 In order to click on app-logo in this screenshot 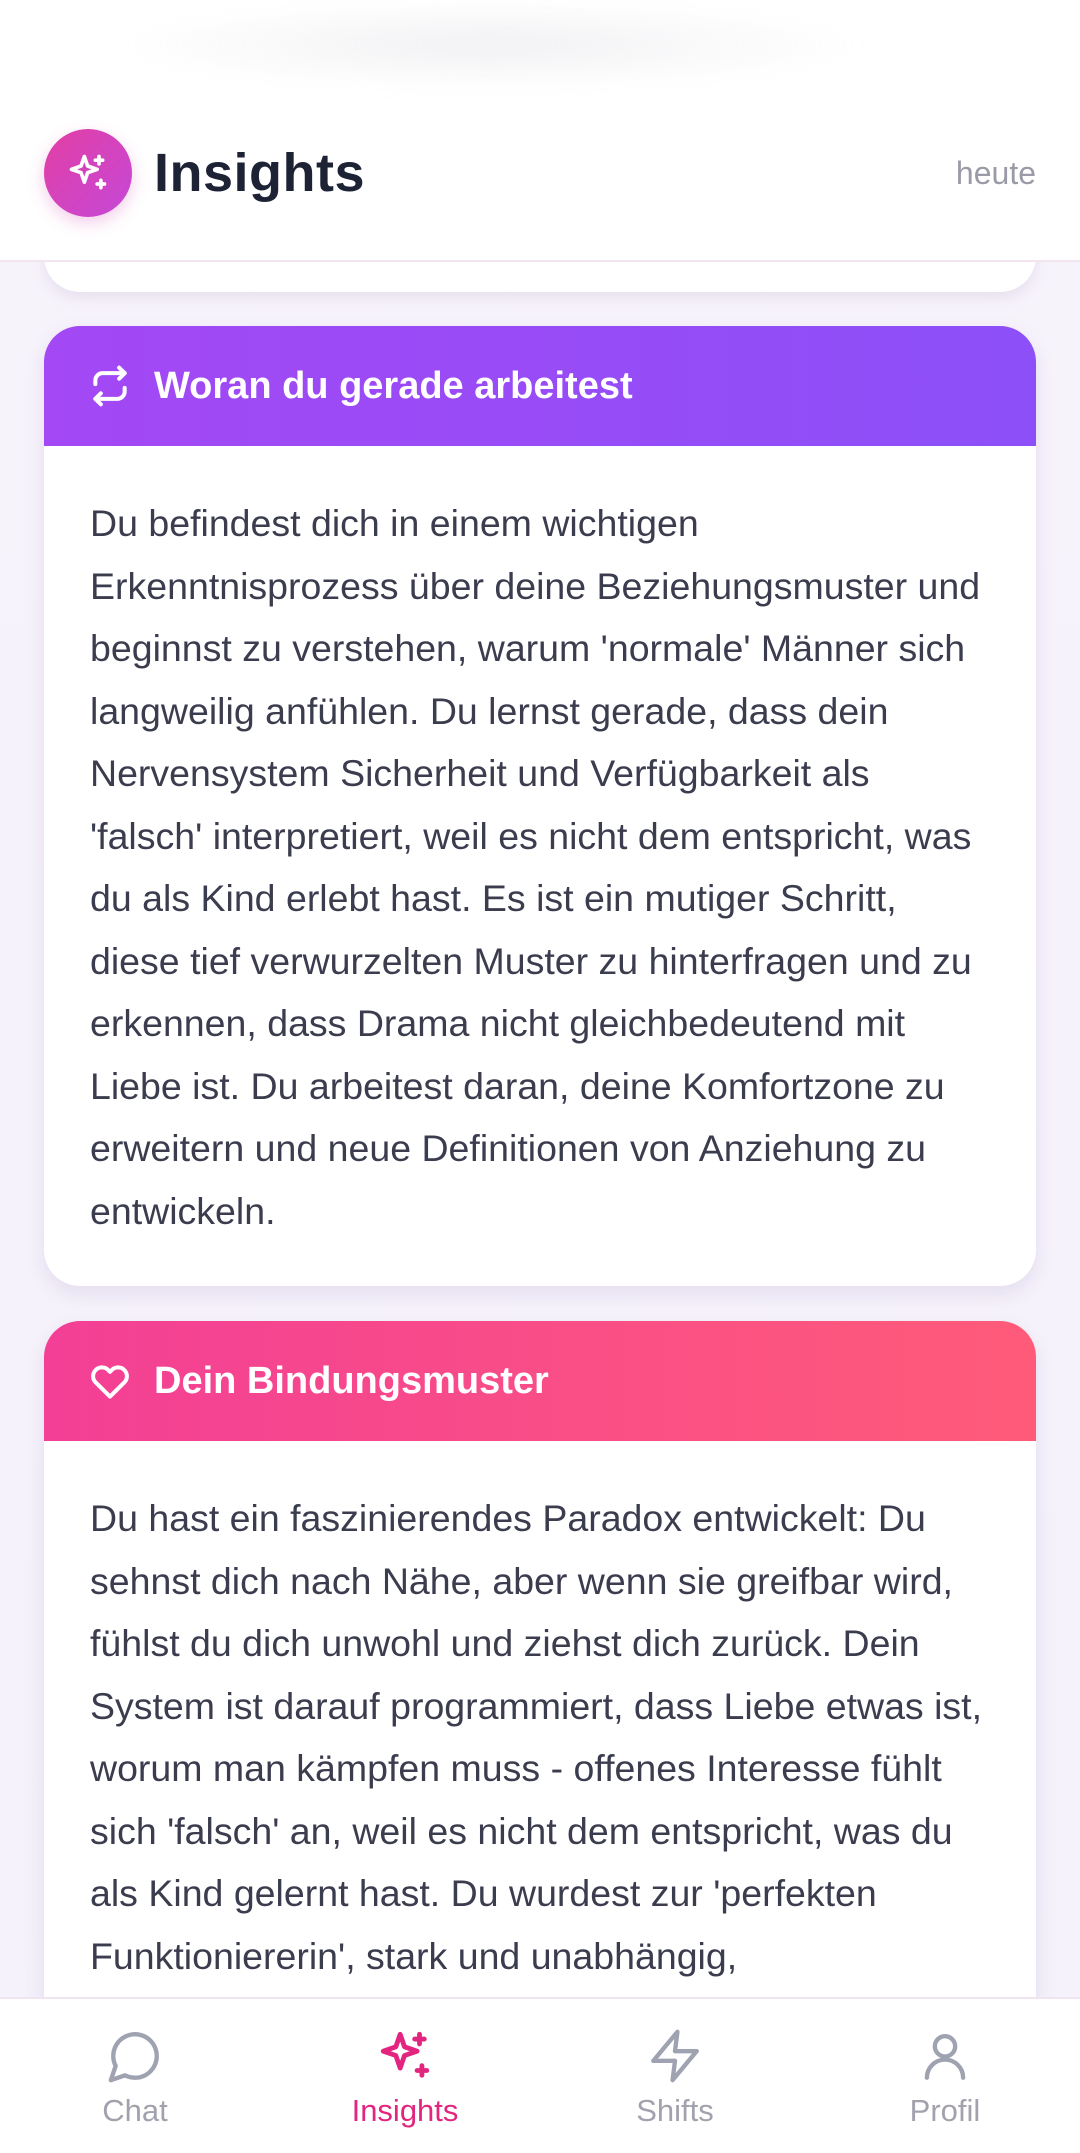, I will do `click(88, 173)`.